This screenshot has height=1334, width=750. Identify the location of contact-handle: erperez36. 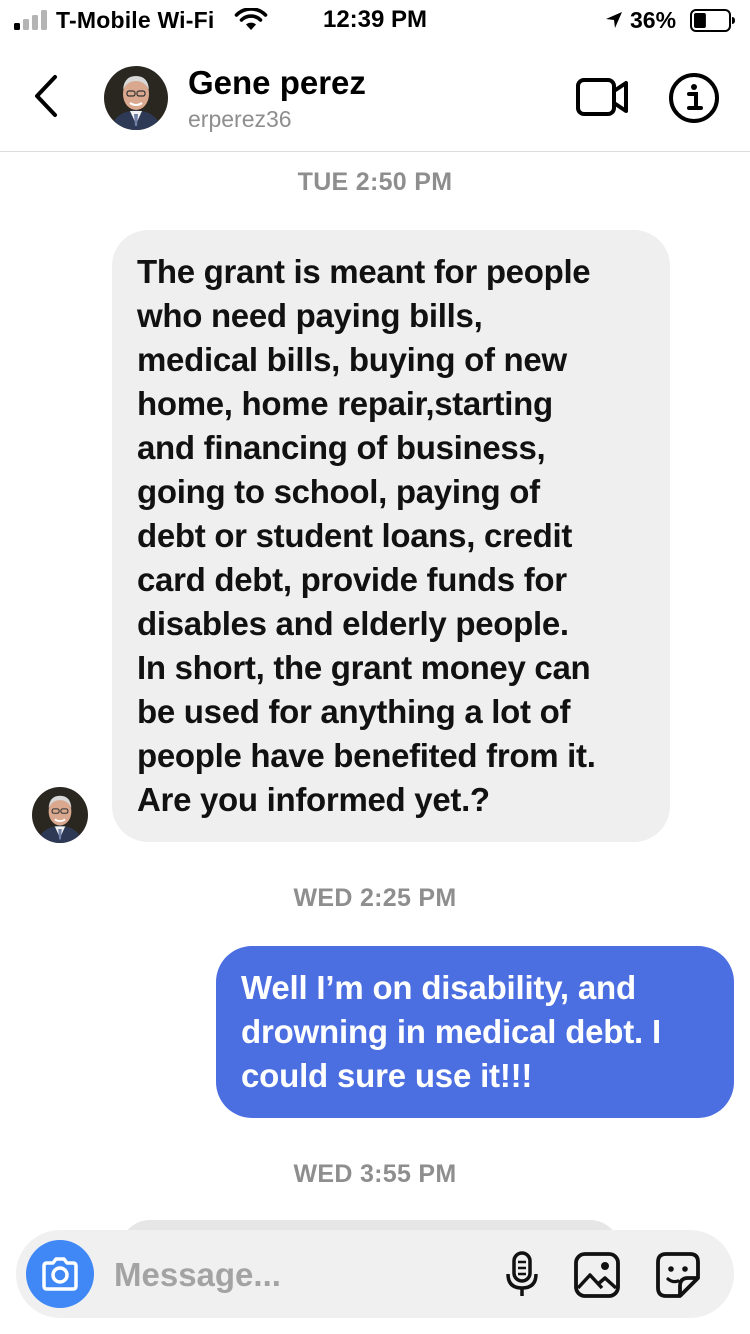
(240, 119).